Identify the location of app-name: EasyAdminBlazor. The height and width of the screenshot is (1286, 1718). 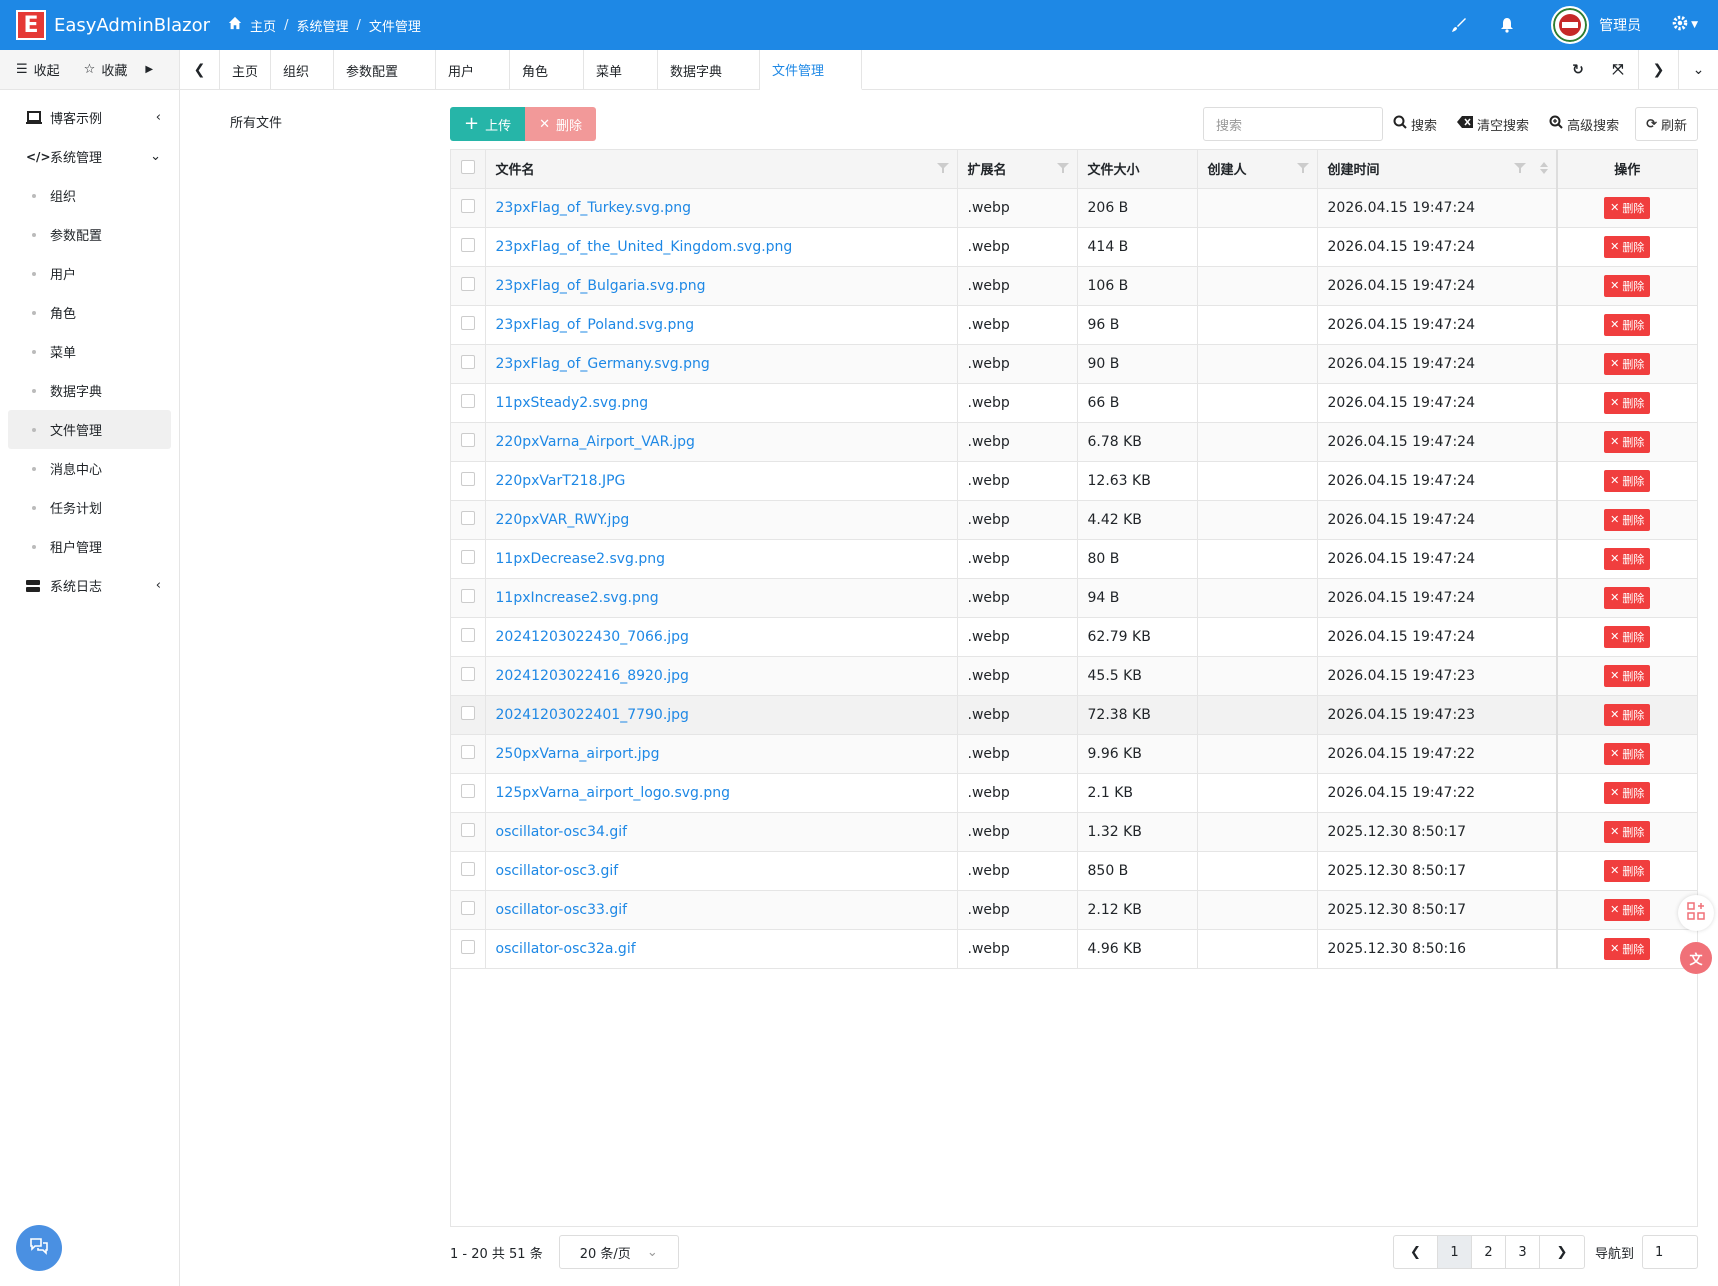
(132, 25).